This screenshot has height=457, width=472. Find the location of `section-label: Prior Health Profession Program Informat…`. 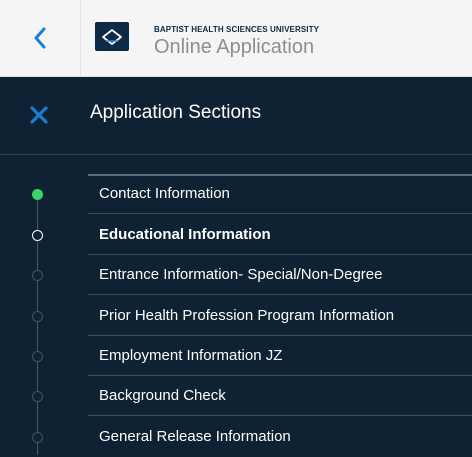

section-label: Prior Health Profession Program Informat… is located at coordinates (246, 316).